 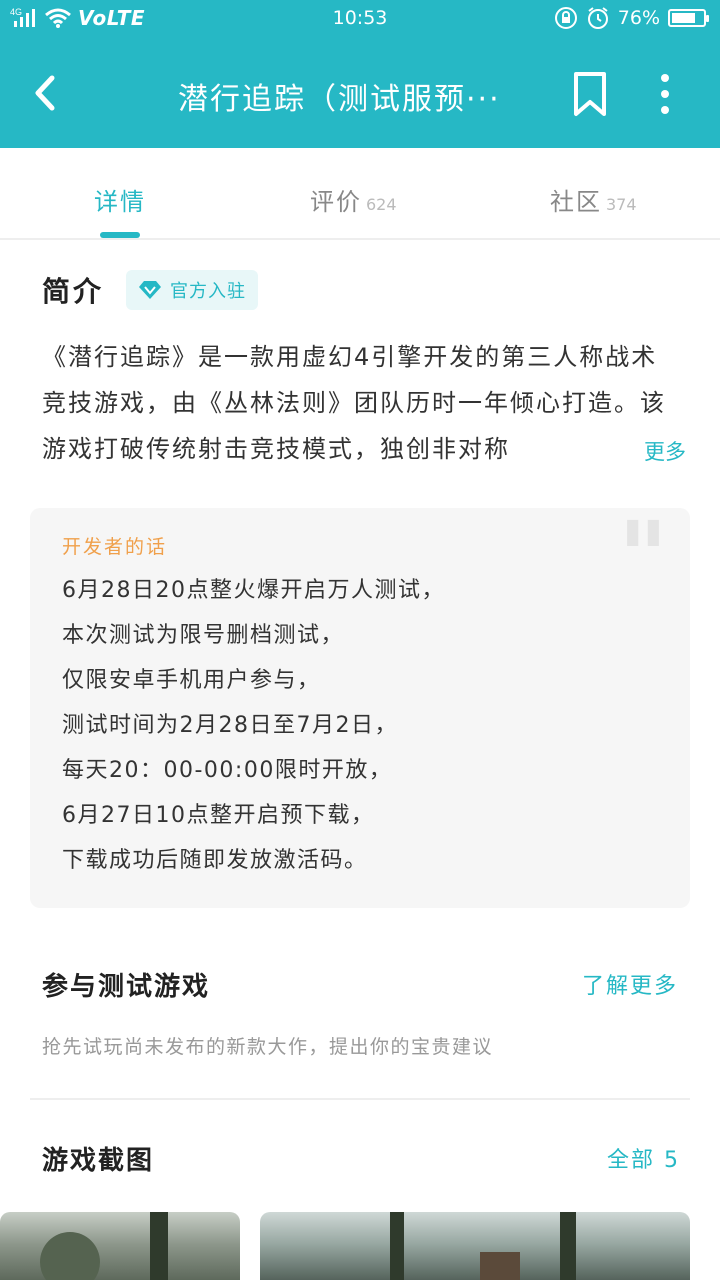 I want to click on diamond-icon, so click(x=150, y=290).